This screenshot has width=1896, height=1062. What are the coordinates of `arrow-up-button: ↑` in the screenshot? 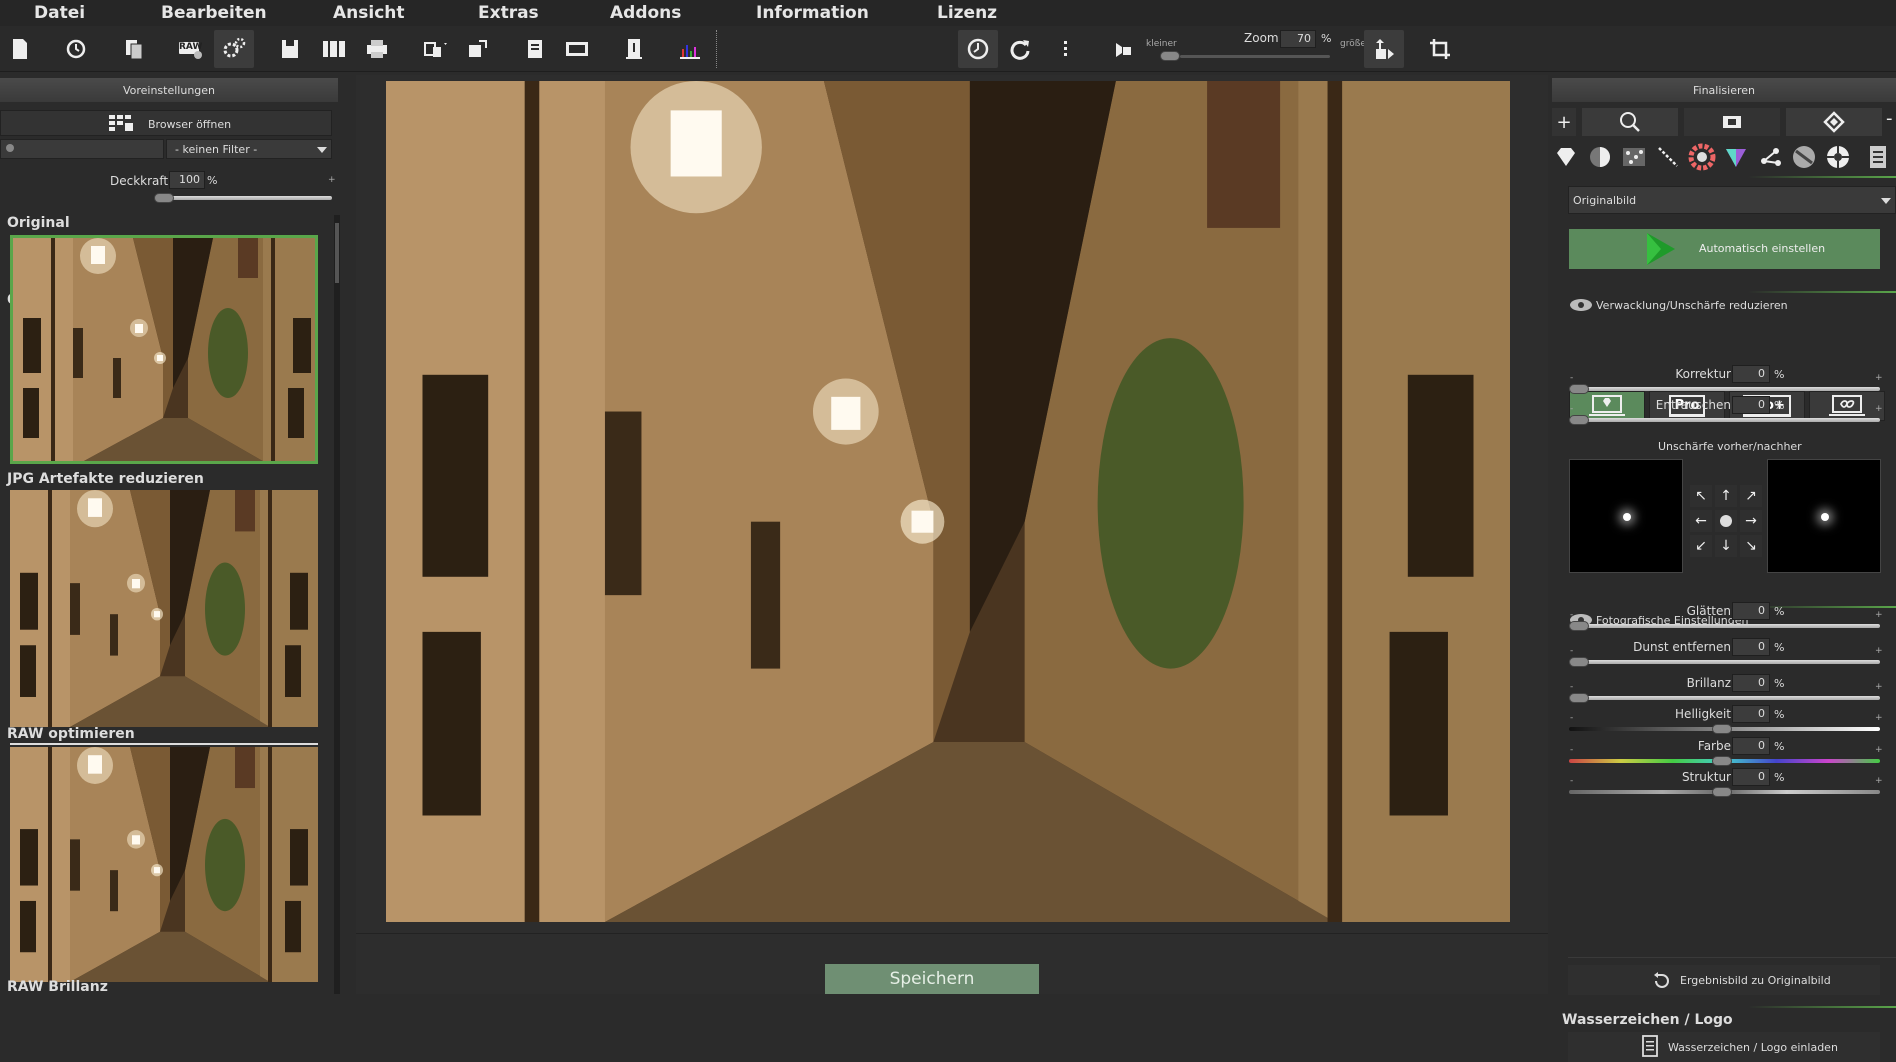 It's located at (1726, 496).